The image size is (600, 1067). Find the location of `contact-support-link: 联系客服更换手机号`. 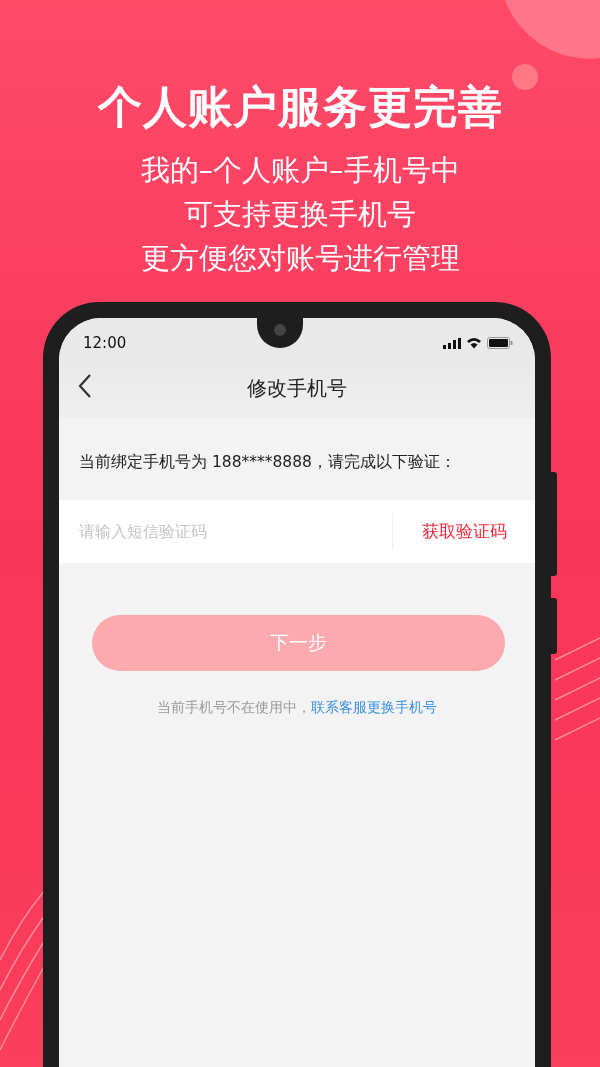

contact-support-link: 联系客服更换手机号 is located at coordinates (374, 707).